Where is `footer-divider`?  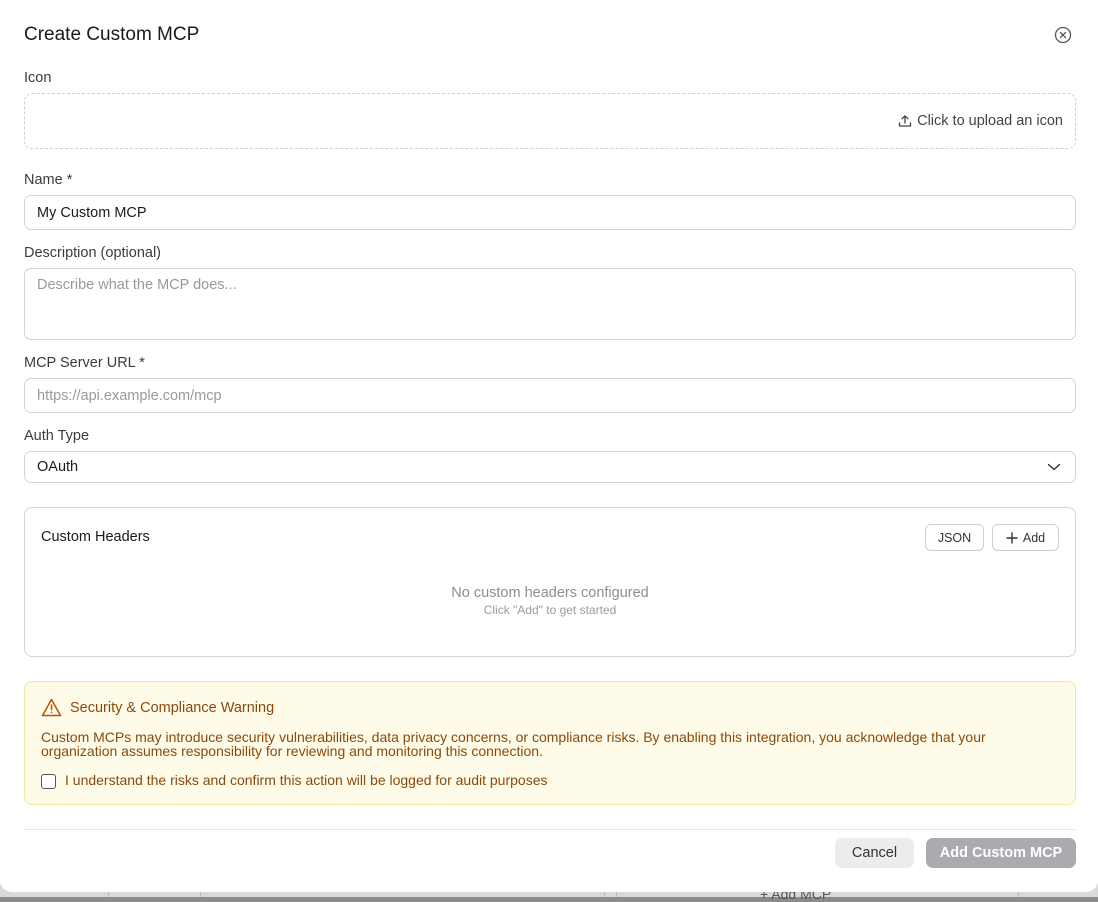 footer-divider is located at coordinates (550, 829).